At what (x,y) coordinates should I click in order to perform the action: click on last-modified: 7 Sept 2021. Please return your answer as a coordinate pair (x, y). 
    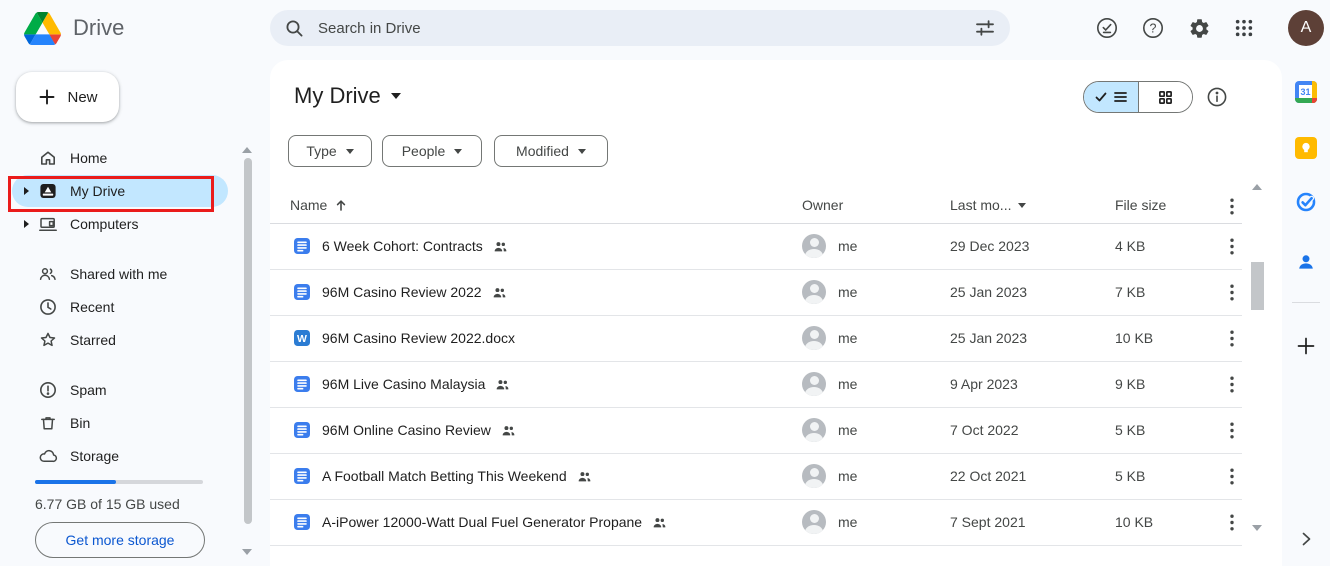
    Looking at the image, I should click on (988, 522).